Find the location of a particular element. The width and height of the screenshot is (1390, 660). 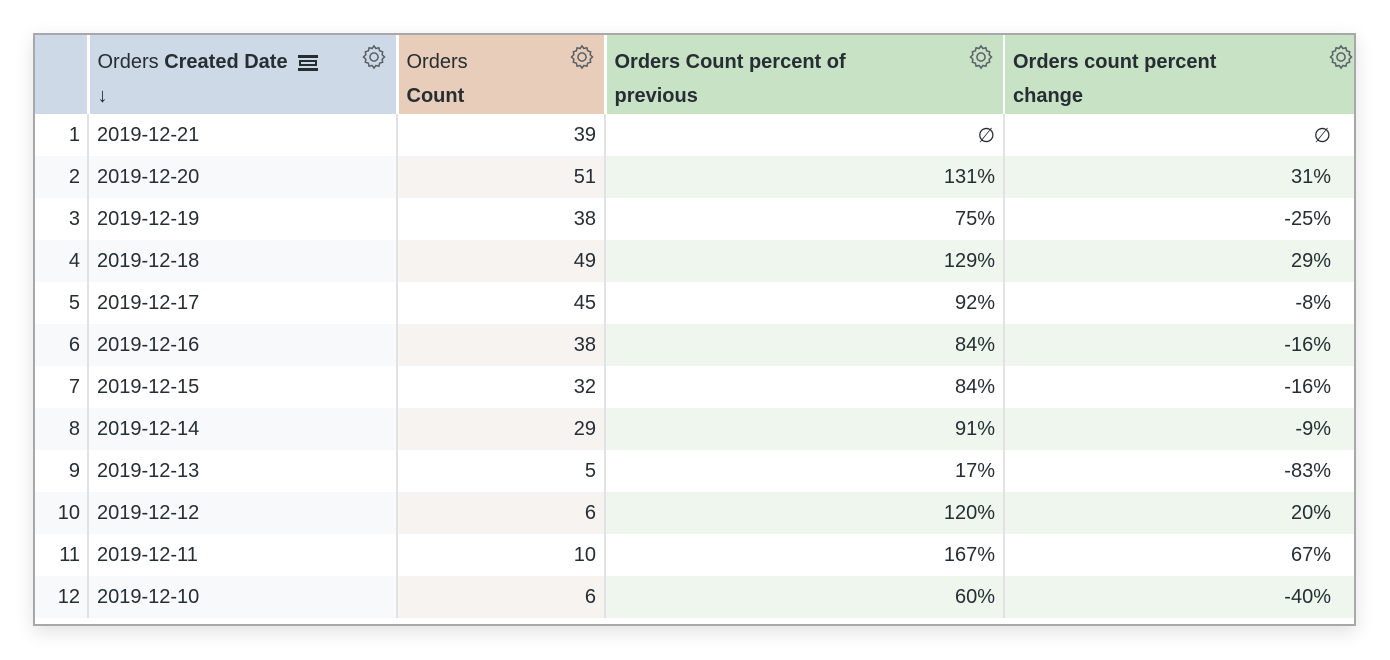

column-header-orders-count: Orders Count is located at coordinates (502, 74).